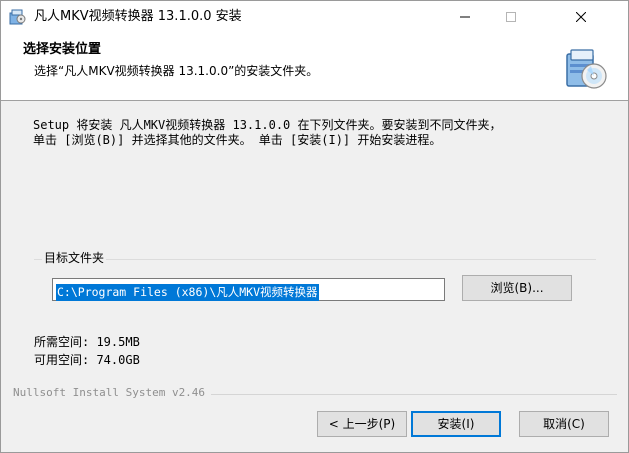 The height and width of the screenshot is (453, 629). Describe the element at coordinates (87, 360) in the screenshot. I see `space-available: 可用空间: 74.0GB` at that location.